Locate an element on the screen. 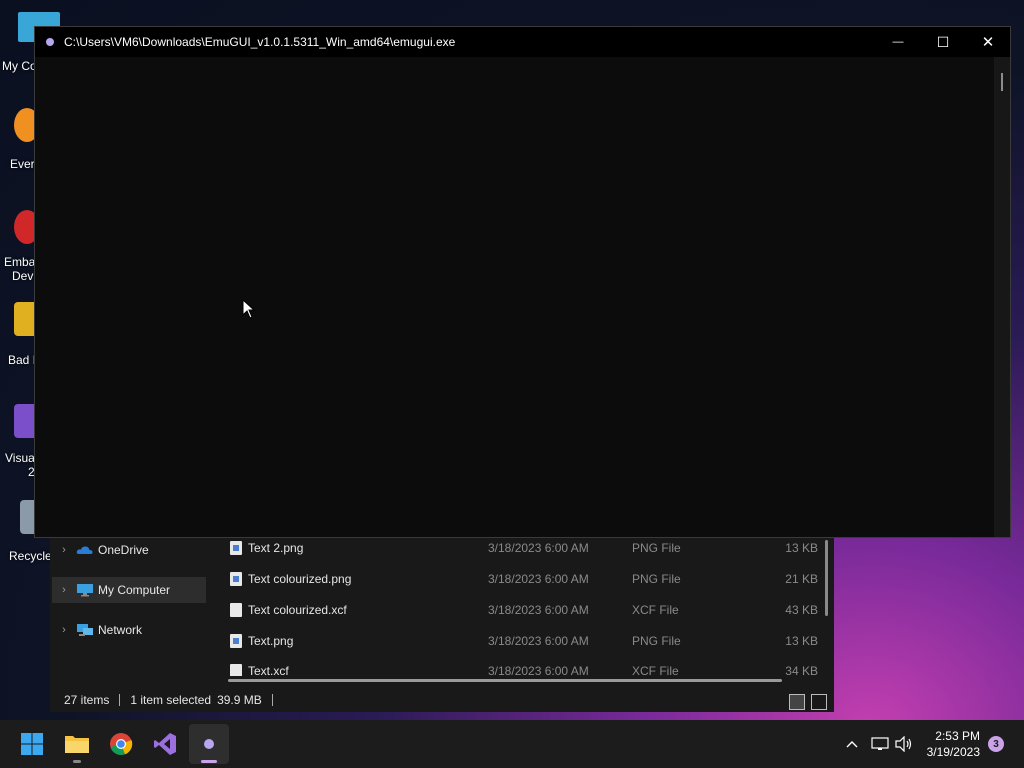 This screenshot has height=768, width=1024. speaker-icon is located at coordinates (903, 744).